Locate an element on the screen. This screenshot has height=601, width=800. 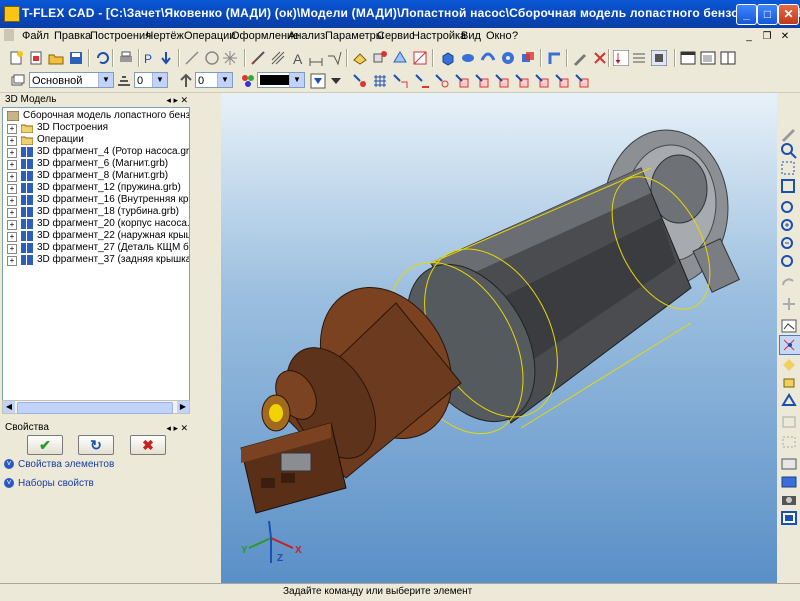
pan-icon is located at coordinates (789, 304).